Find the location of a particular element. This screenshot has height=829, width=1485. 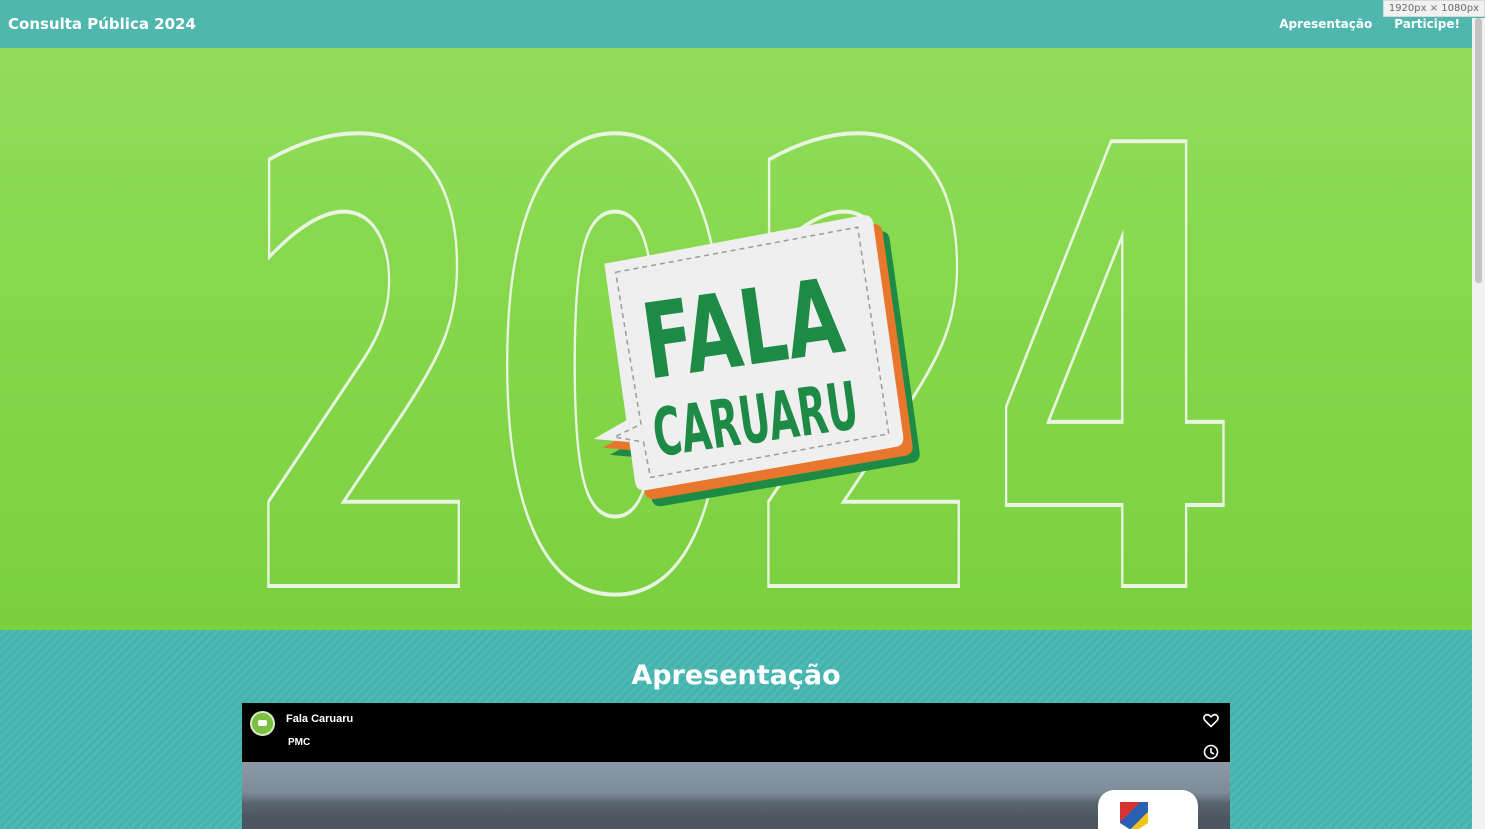

heart-icon is located at coordinates (1211, 720).